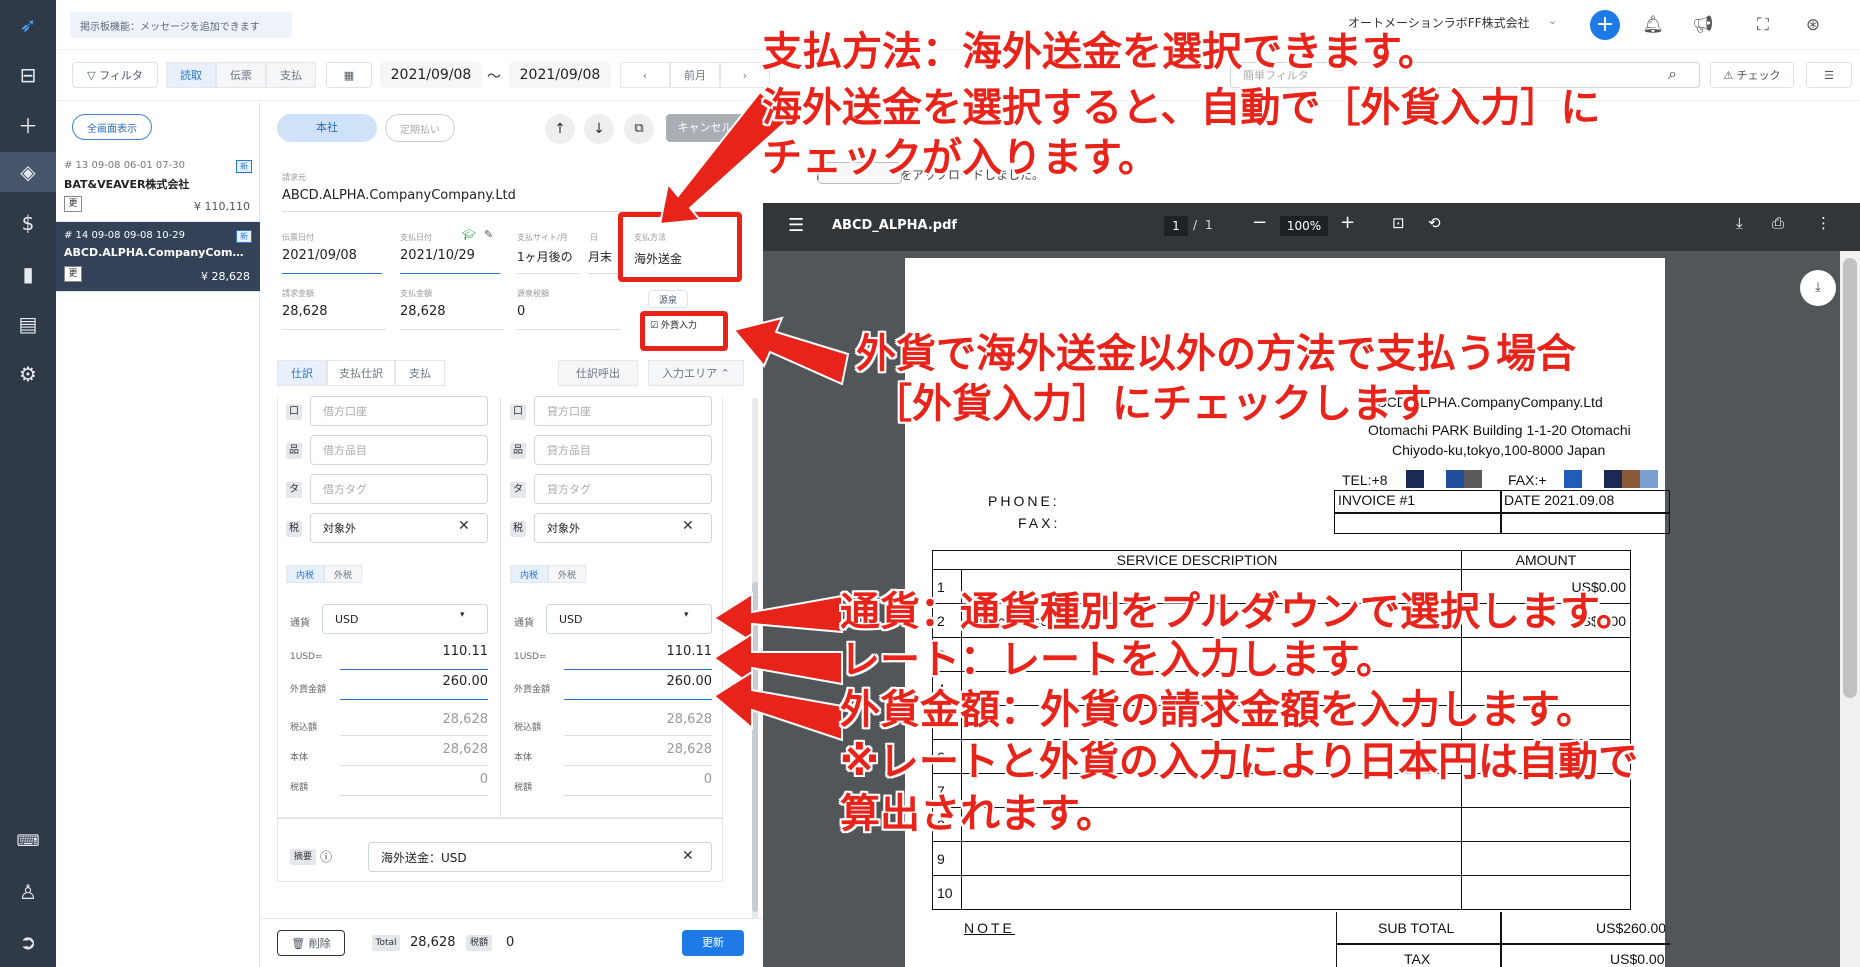  Describe the element at coordinates (978, 814) in the screenshot. I see `annotation-note-2: 算出されます。` at that location.